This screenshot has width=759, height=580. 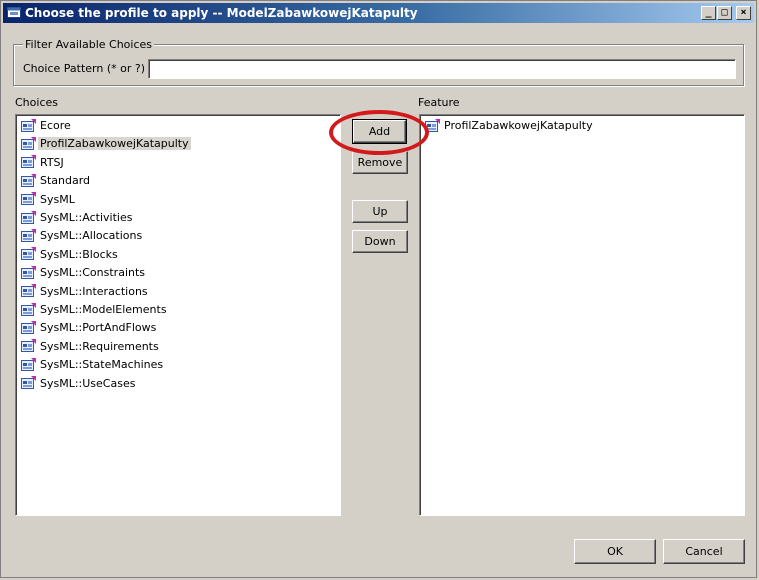 What do you see at coordinates (743, 13) in the screenshot?
I see `close-button: ×` at bounding box center [743, 13].